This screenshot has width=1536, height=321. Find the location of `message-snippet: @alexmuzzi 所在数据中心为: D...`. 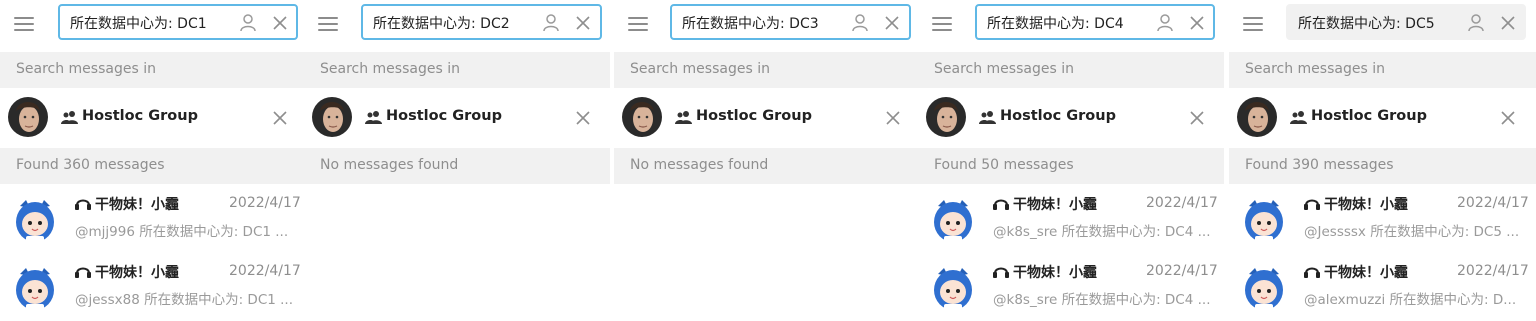

message-snippet: @alexmuzzi 所在数据中心为: D... is located at coordinates (1410, 300).